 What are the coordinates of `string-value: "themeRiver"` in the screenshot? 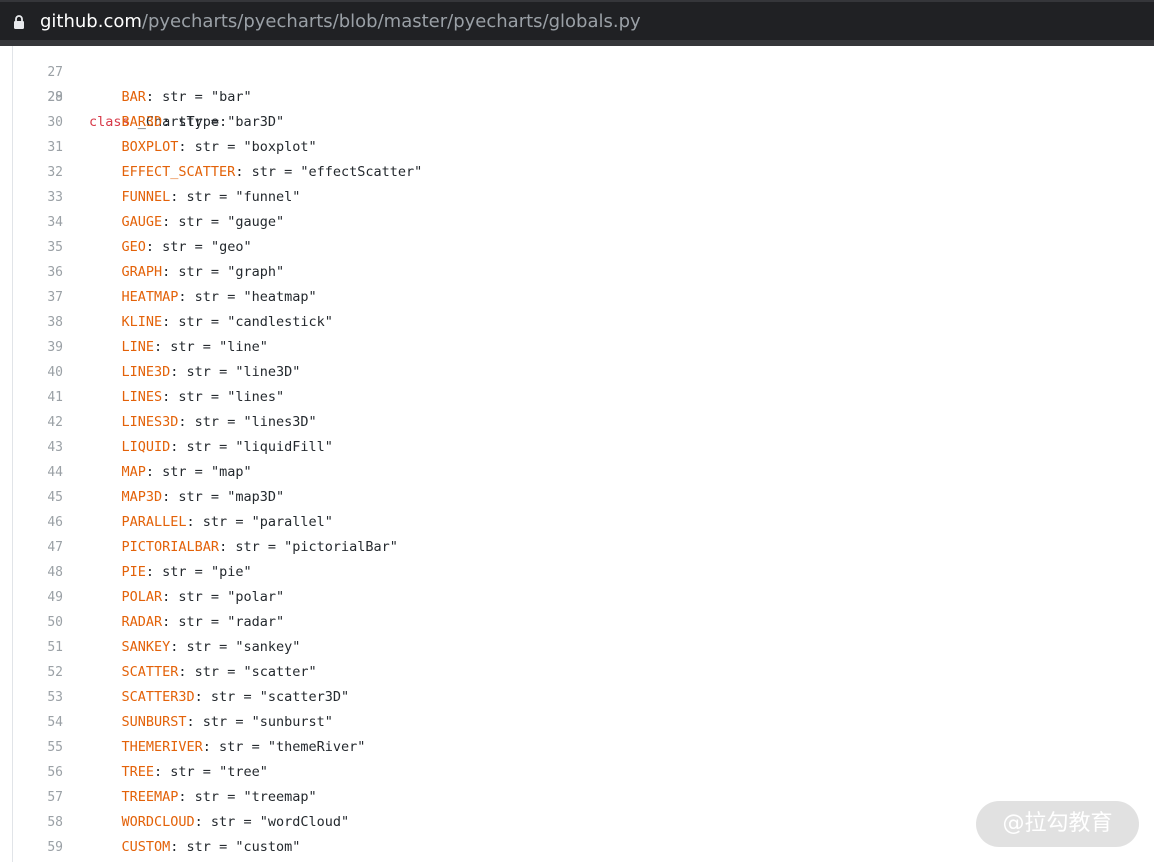 It's located at (316, 747).